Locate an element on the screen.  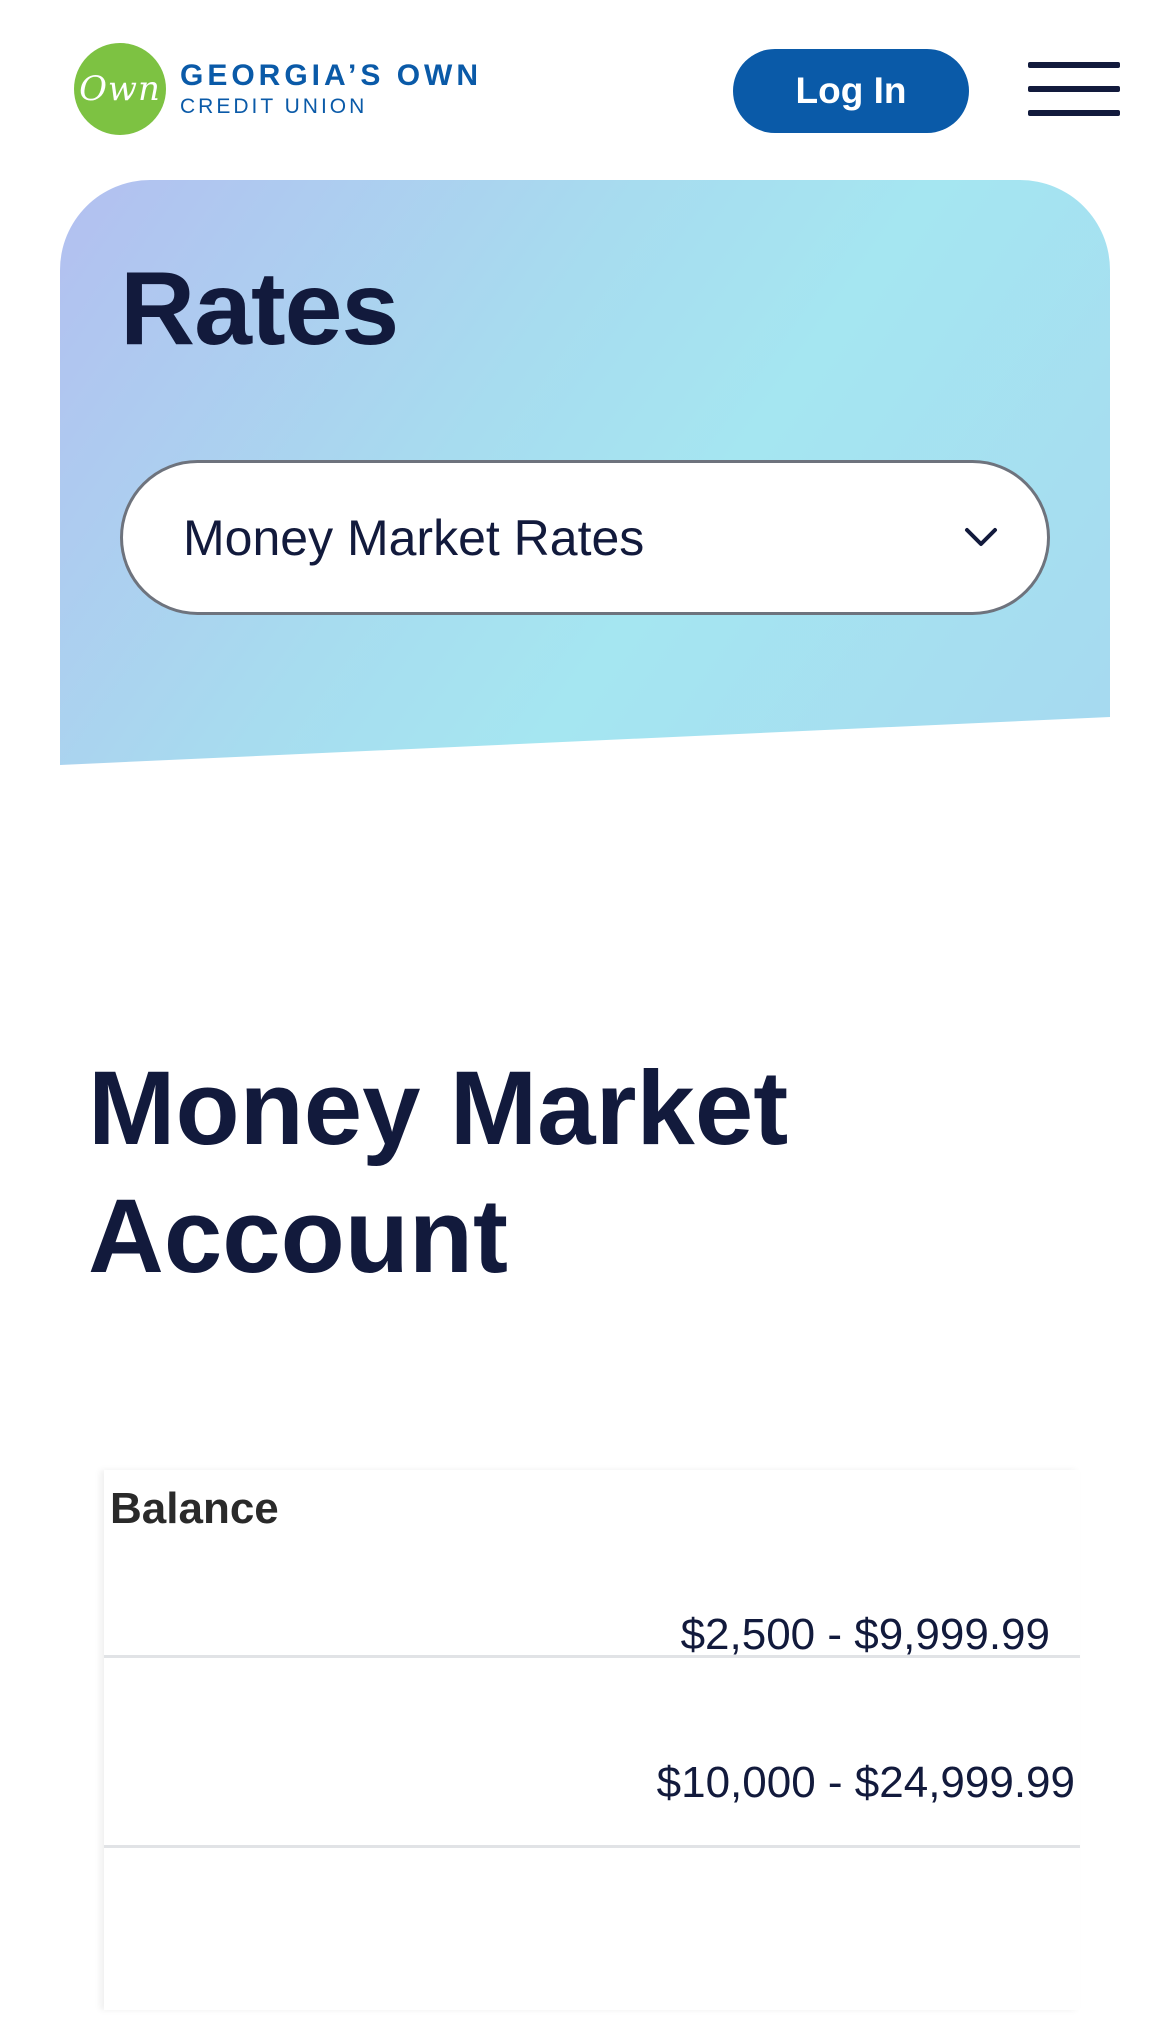
logo-line-1: GEORGIA’S OWN is located at coordinates (331, 75).